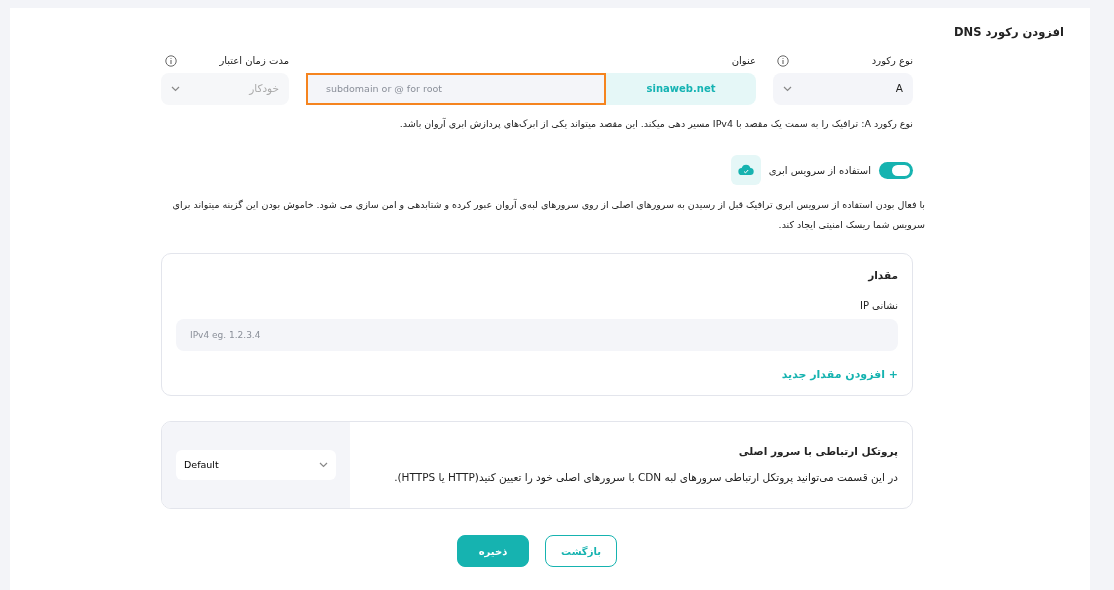 The width and height of the screenshot is (1114, 590). Describe the element at coordinates (256, 465) in the screenshot. I see `protocol-select: Default` at that location.